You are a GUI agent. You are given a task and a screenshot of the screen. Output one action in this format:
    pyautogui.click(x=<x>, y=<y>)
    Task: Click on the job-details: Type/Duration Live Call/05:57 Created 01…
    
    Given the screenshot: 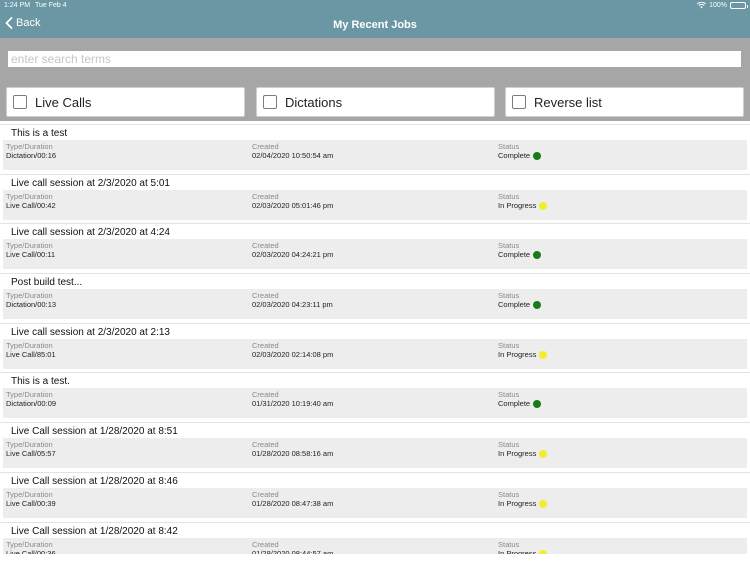 What is the action you would take?
    pyautogui.click(x=375, y=453)
    